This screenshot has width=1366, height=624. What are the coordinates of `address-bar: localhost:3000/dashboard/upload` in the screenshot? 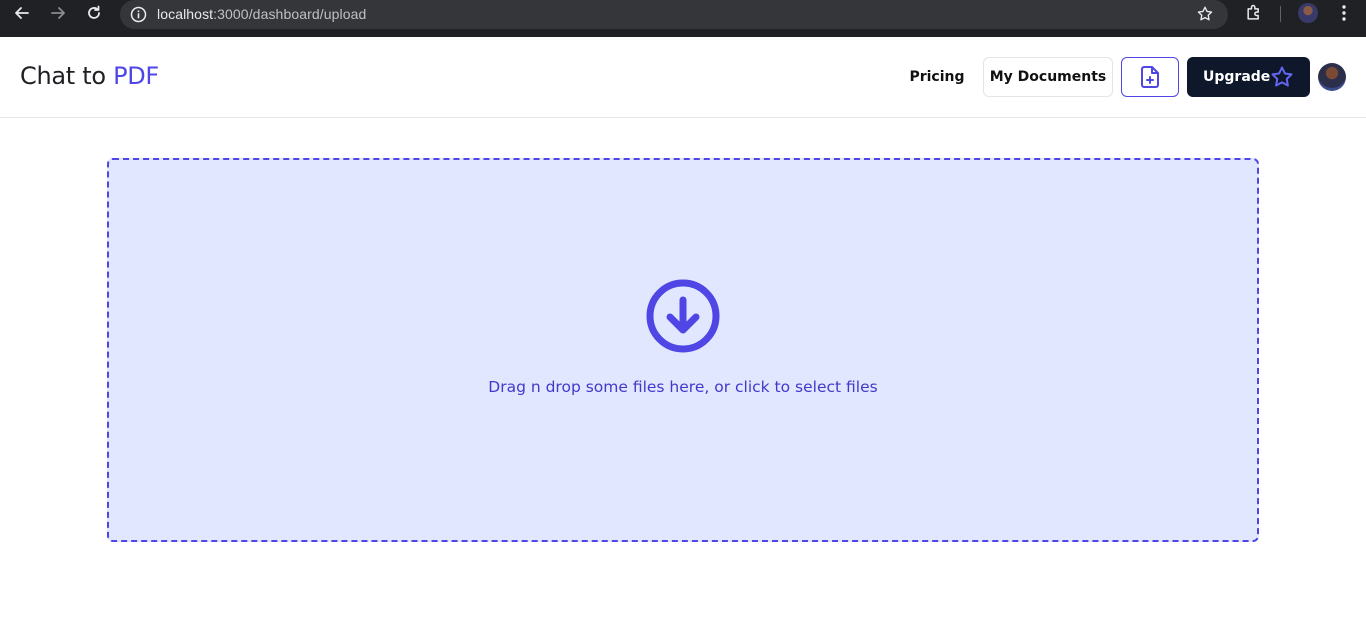 It's located at (674, 14).